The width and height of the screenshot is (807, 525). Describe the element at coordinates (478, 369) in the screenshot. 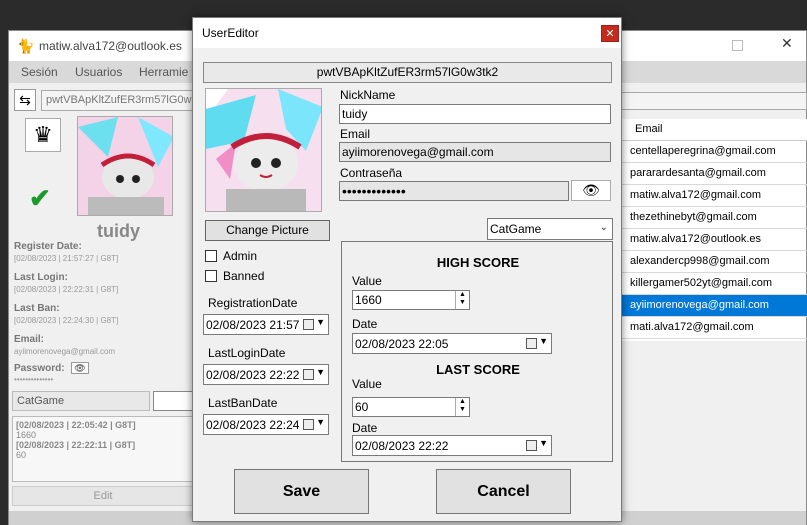

I see `last-score-title: LAST SCORE` at that location.